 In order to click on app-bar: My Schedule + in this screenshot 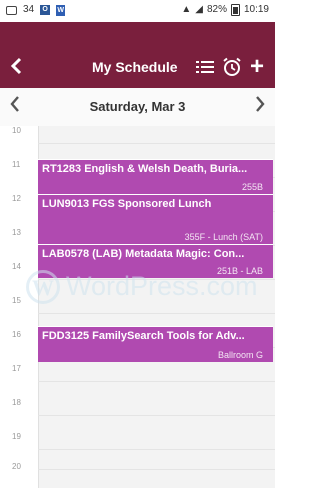, I will do `click(137, 68)`.